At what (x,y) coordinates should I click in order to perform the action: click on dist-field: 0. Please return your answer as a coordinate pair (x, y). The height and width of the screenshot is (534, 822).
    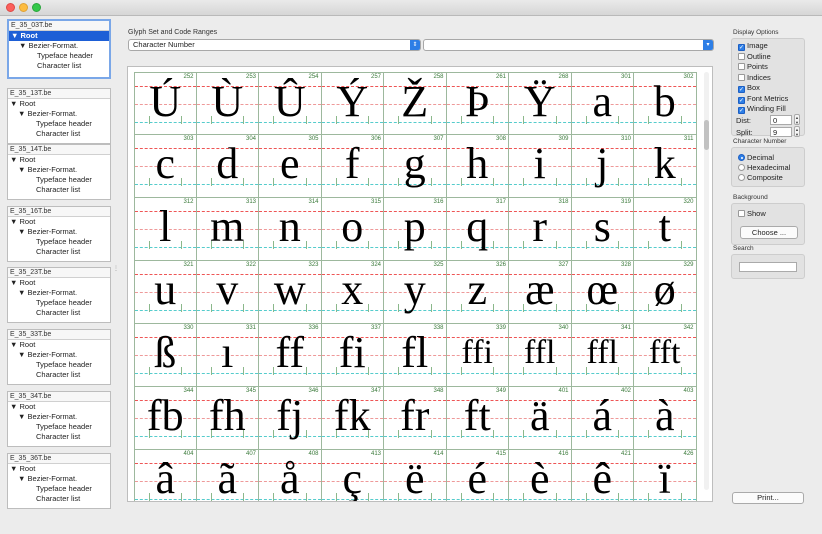
    Looking at the image, I should click on (781, 120).